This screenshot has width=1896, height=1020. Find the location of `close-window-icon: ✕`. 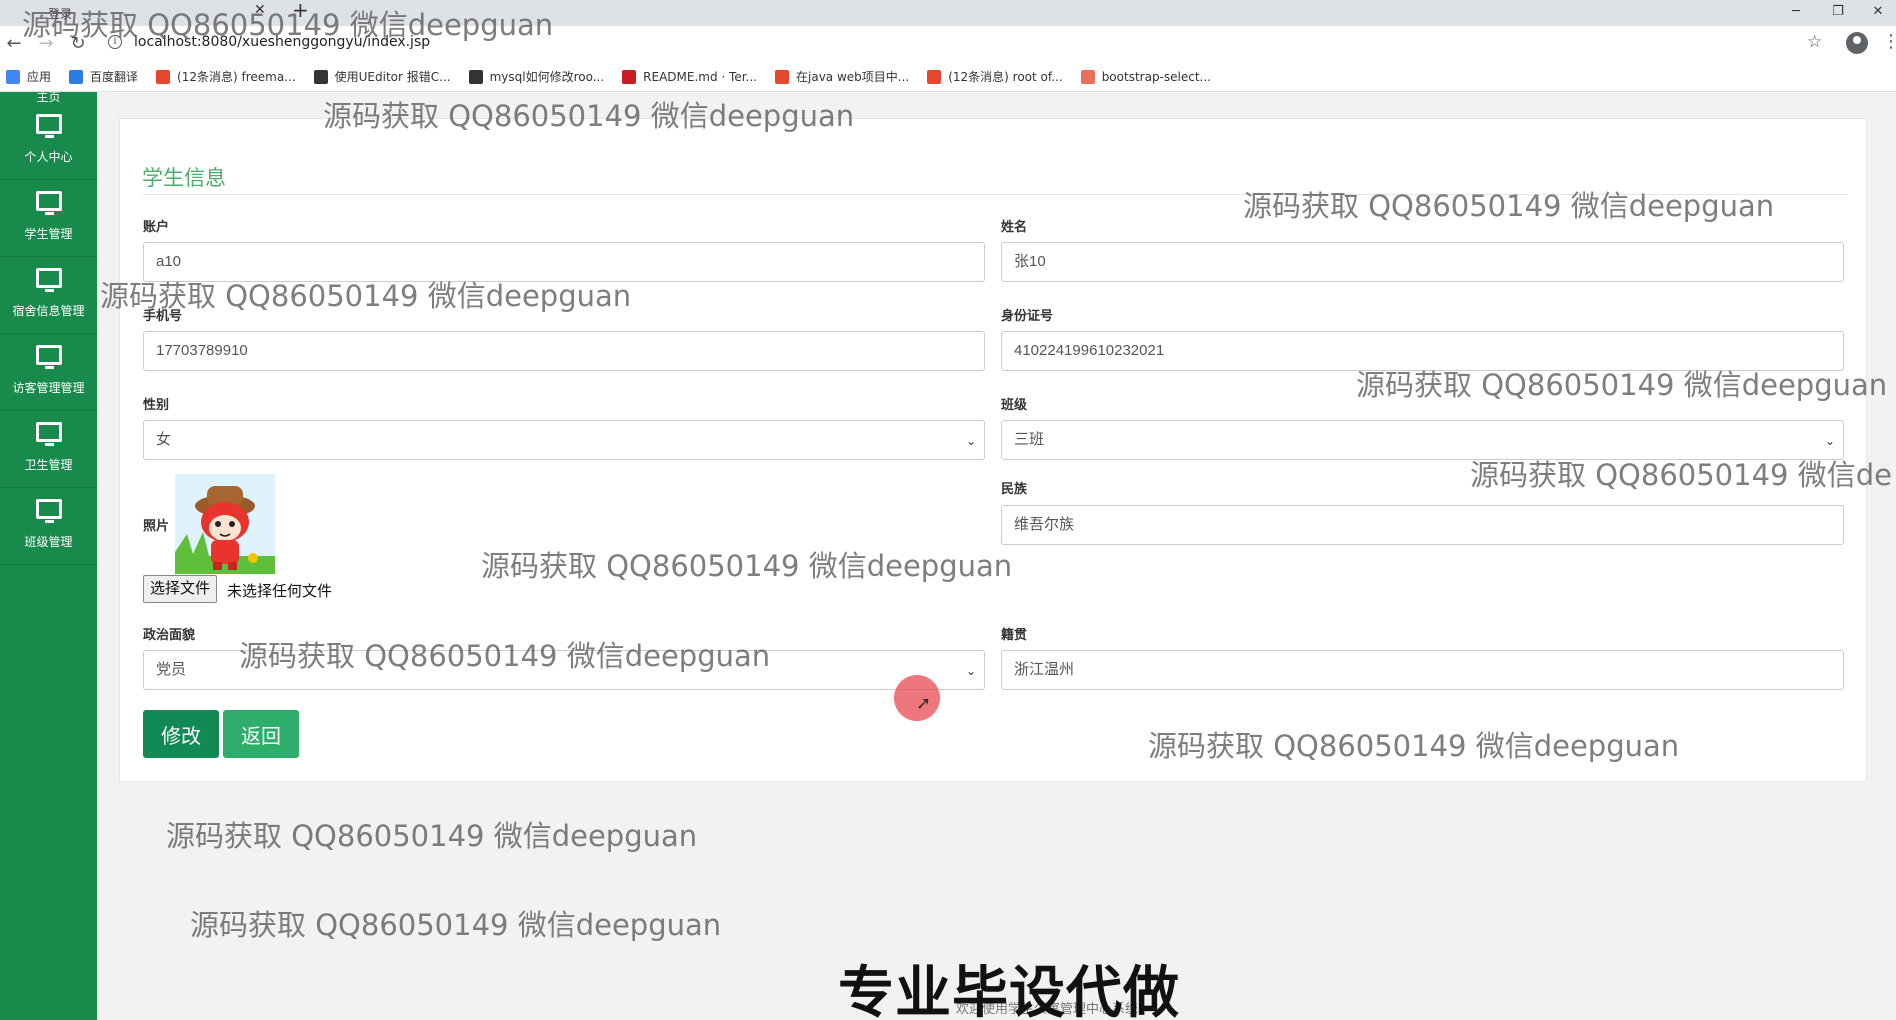

close-window-icon: ✕ is located at coordinates (1878, 11).